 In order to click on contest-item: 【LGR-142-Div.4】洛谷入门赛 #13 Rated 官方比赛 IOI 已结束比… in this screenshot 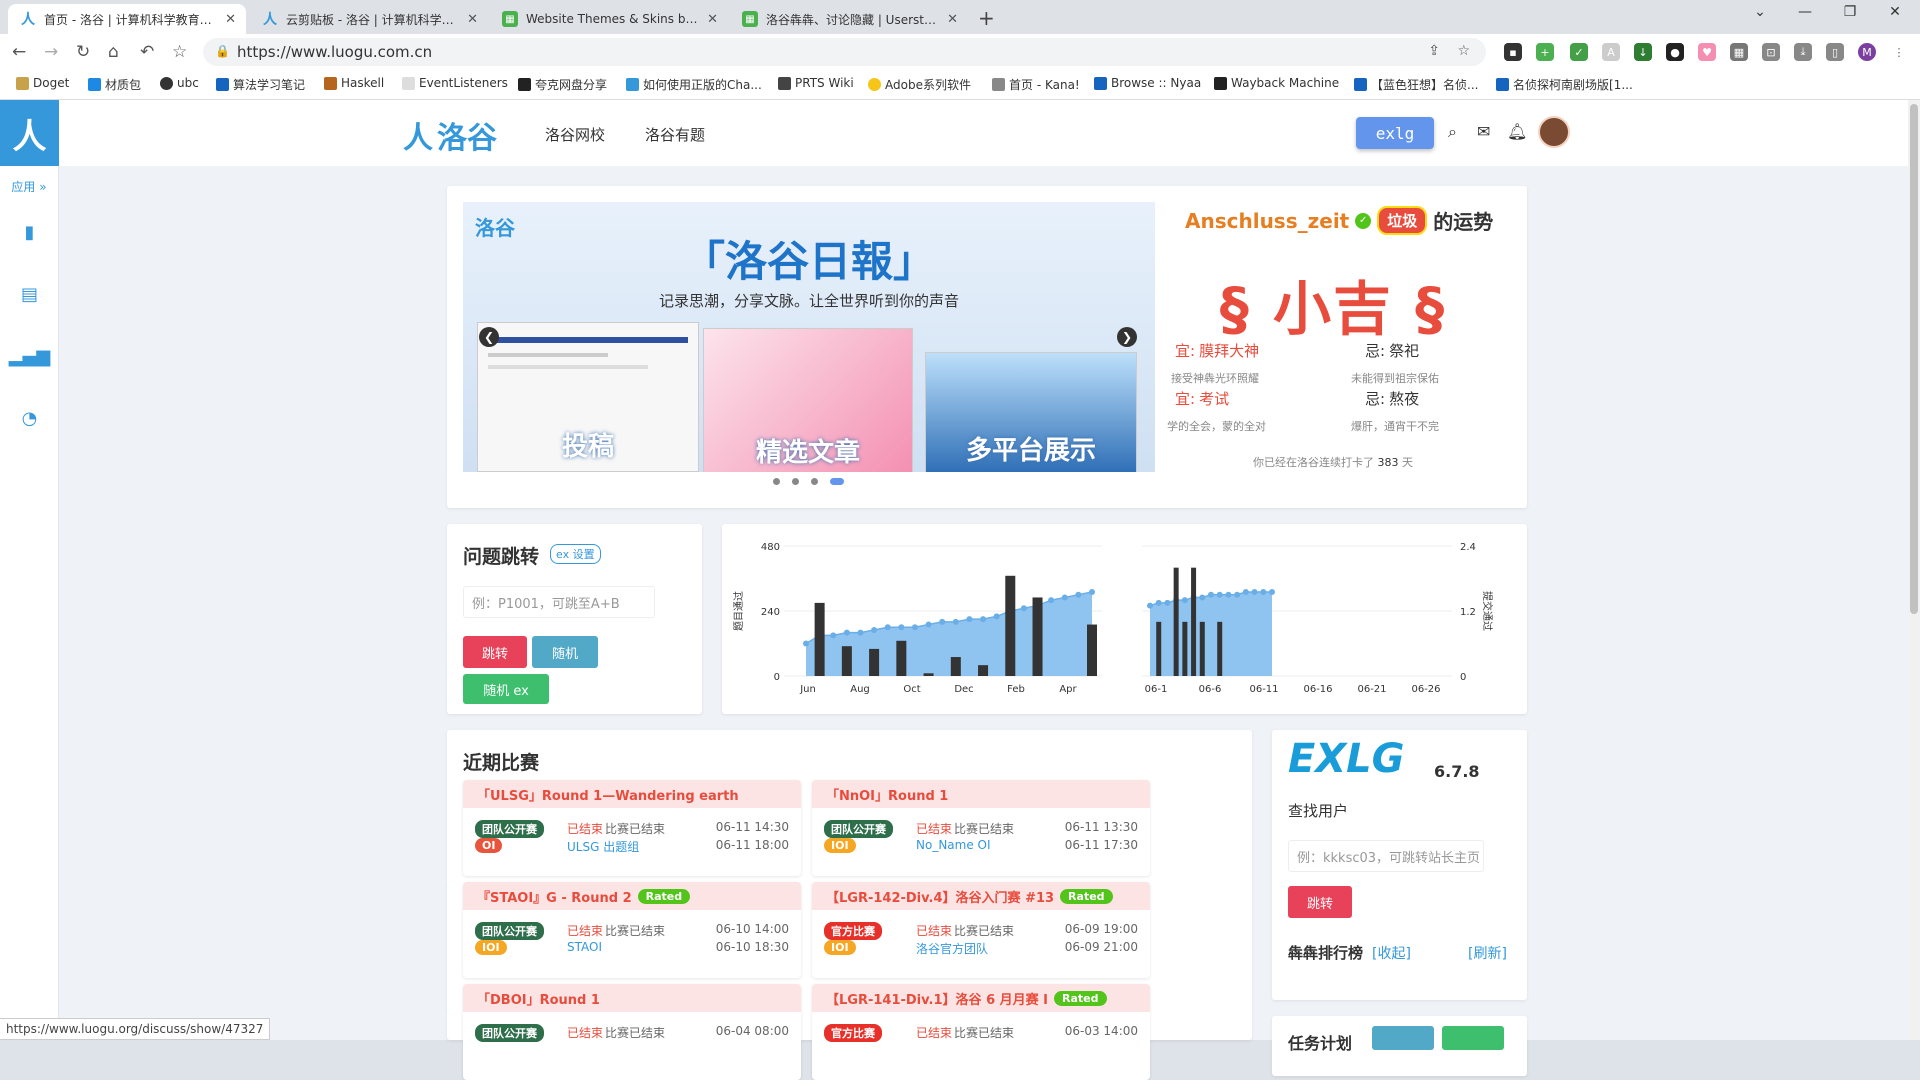, I will do `click(981, 930)`.